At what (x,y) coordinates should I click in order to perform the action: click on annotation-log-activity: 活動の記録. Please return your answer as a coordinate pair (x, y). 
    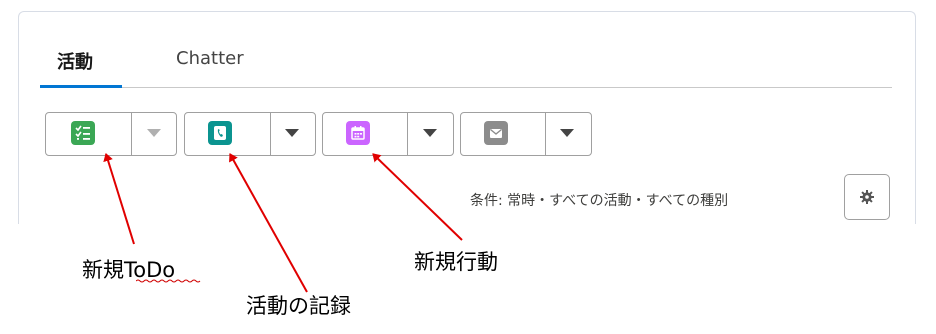
    Looking at the image, I should click on (298, 306).